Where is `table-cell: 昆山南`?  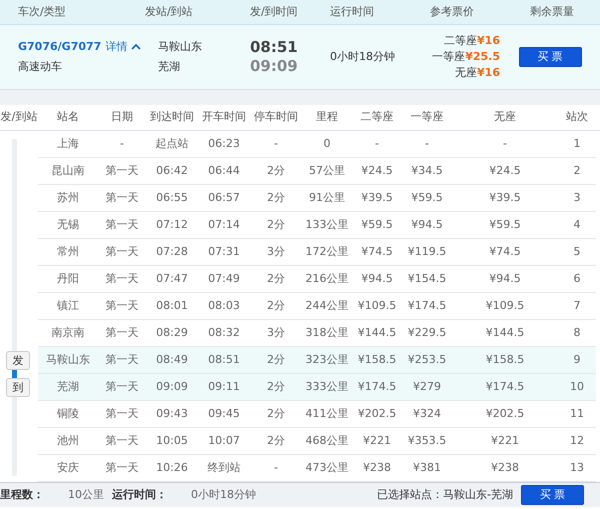
table-cell: 昆山南 is located at coordinates (68, 170).